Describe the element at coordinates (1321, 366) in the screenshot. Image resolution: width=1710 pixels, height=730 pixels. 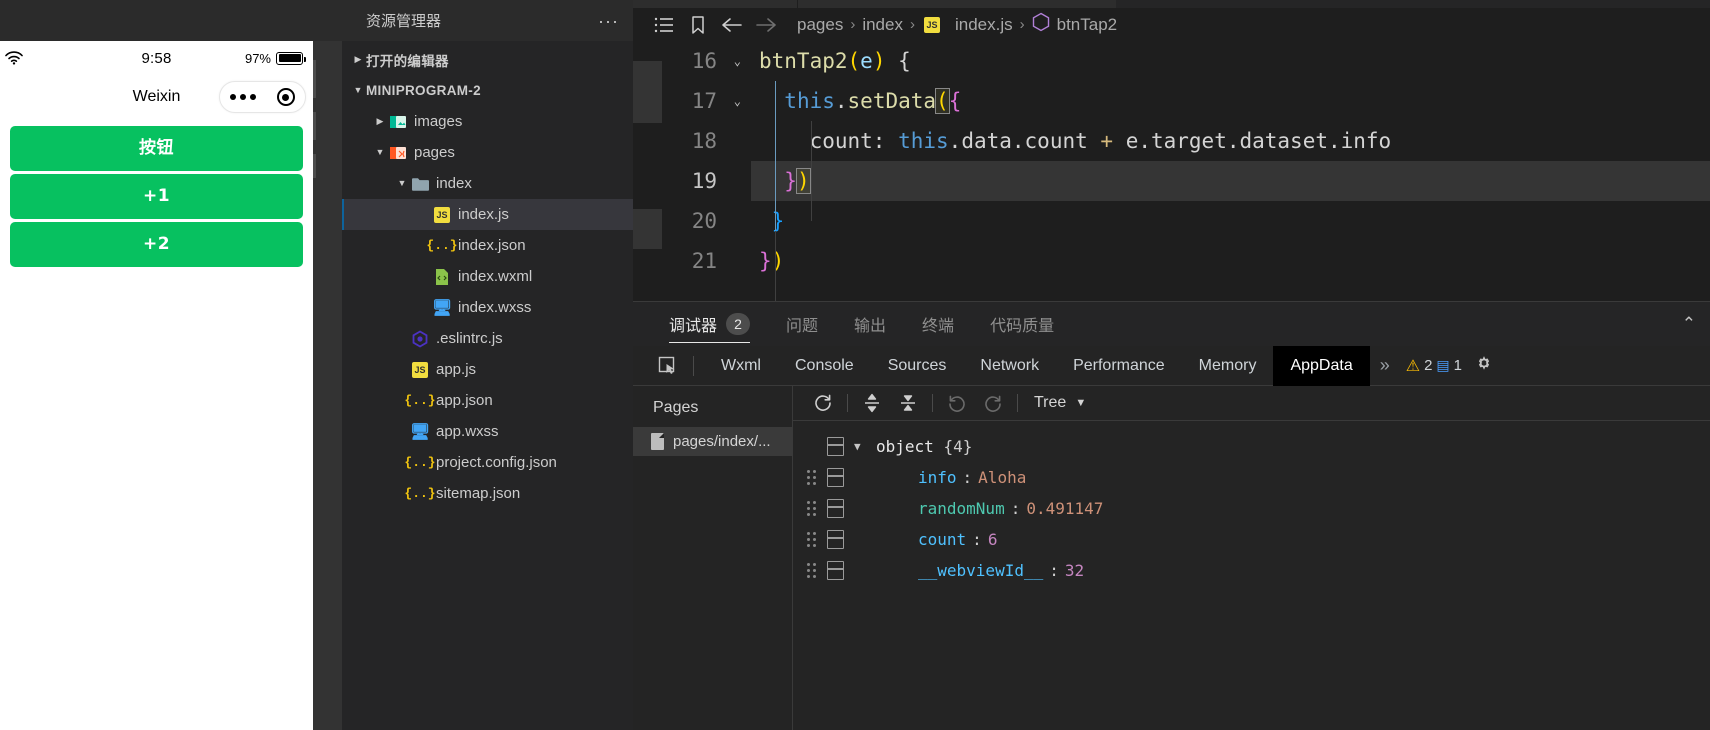
I see `devtools-tab-appdata: AppData` at that location.